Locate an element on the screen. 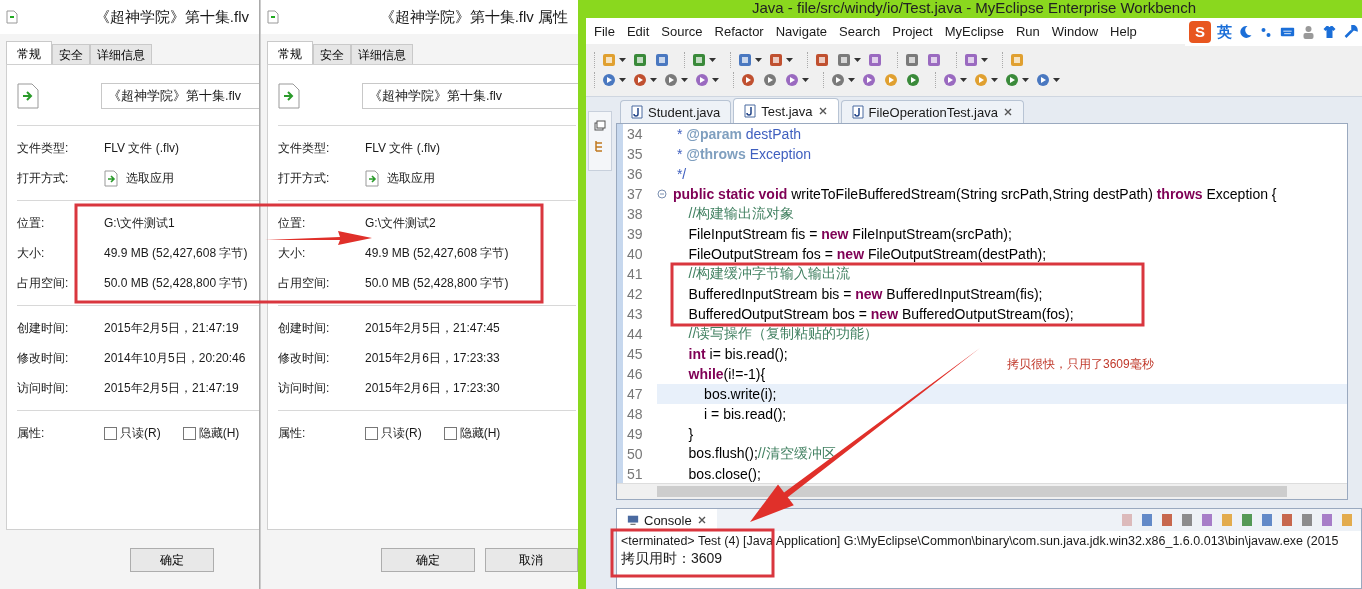  code-line: */ is located at coordinates (681, 174).